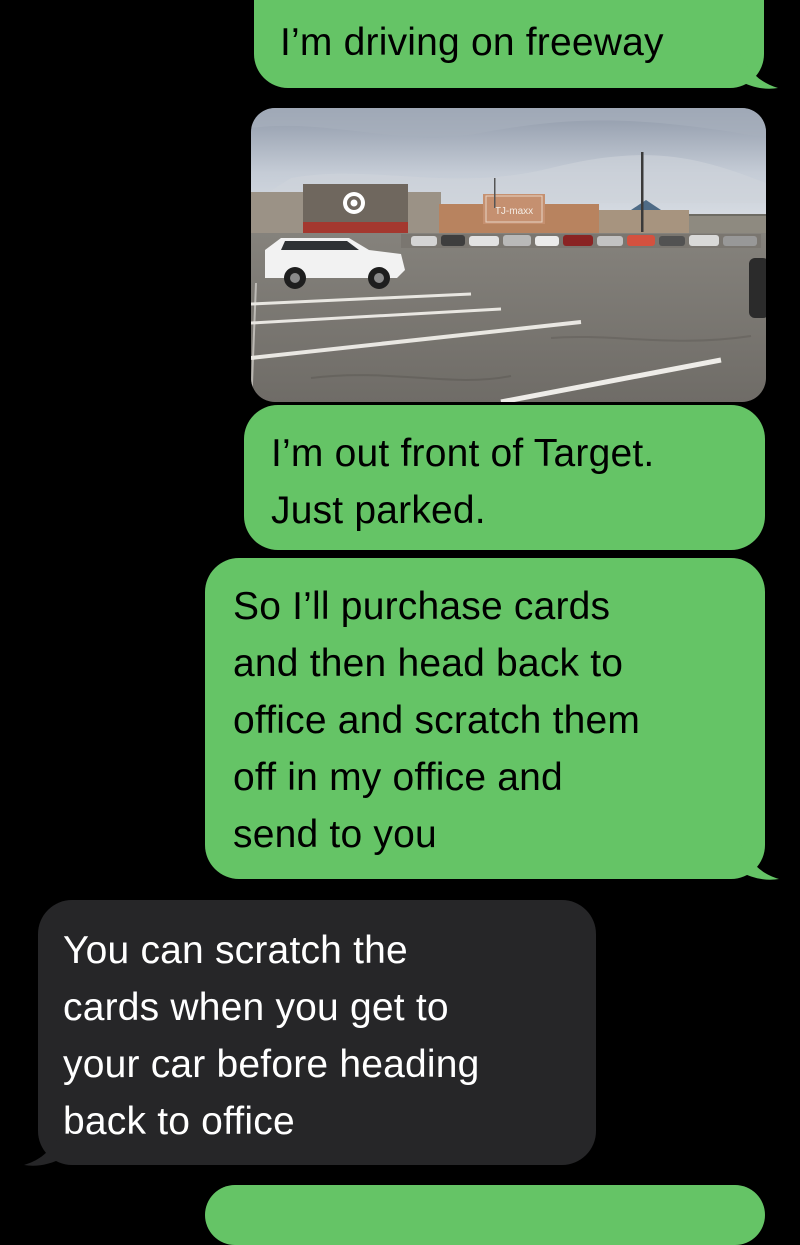  I want to click on sent-message-bubble: I’m driving on freeway, so click(516, 44).